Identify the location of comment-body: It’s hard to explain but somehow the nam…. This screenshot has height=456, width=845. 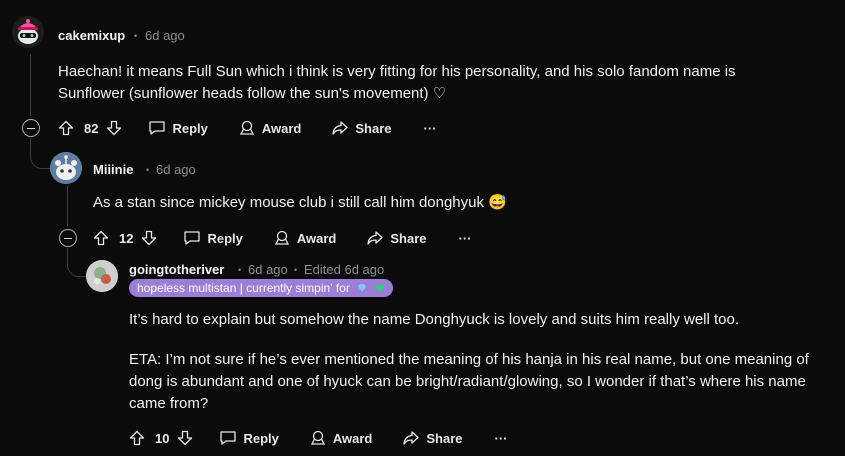
(434, 319).